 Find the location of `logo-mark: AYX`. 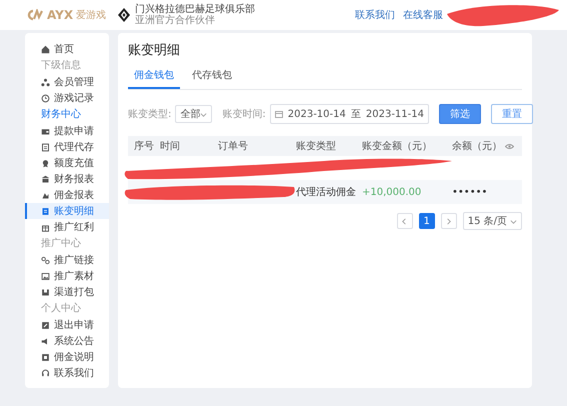

logo-mark: AYX is located at coordinates (60, 15).